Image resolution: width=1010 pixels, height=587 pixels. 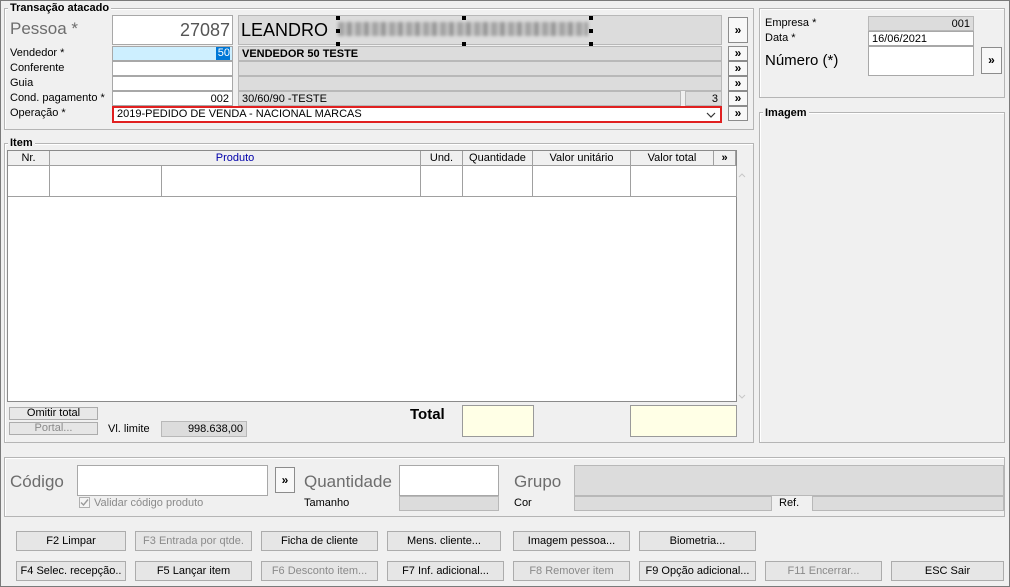 I want to click on total-quantidade-field, so click(x=498, y=421).